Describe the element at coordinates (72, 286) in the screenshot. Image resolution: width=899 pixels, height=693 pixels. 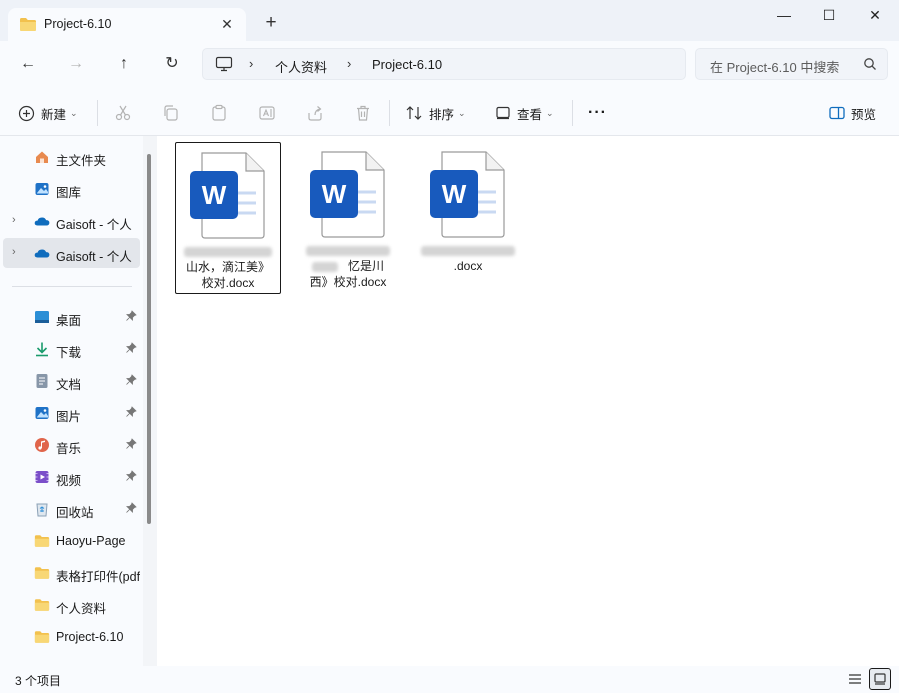
I see `sidebar-divider` at that location.